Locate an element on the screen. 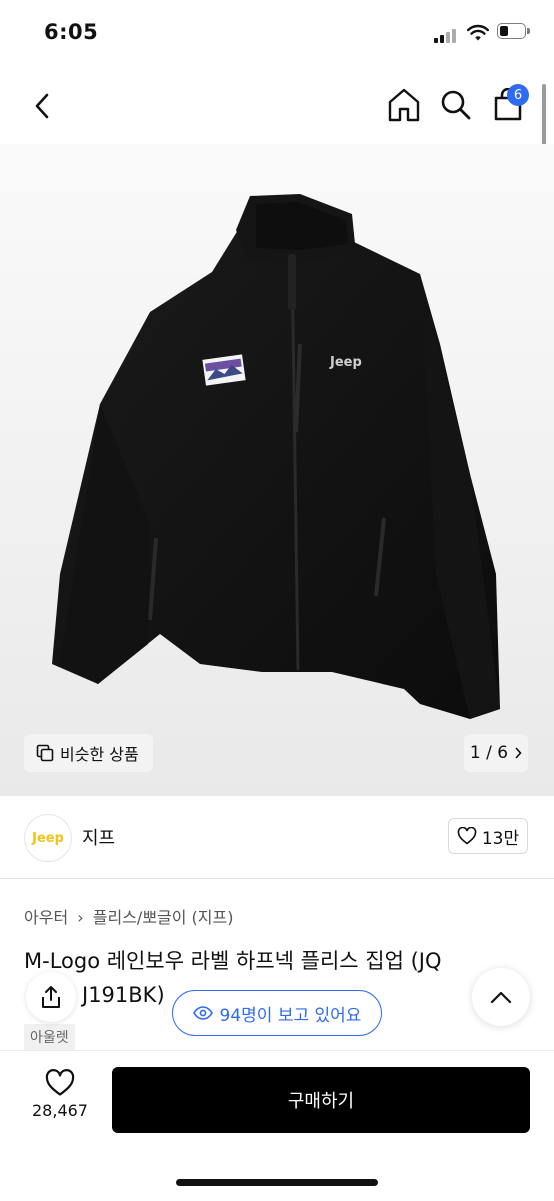 Image resolution: width=554 pixels, height=1201 pixels. chevron-left-icon is located at coordinates (42, 106).